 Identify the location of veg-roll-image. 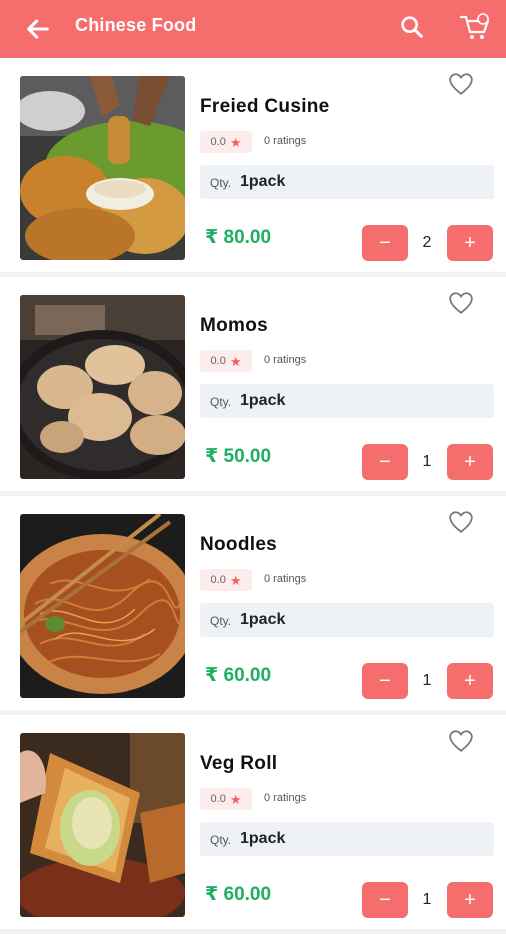
(102, 825).